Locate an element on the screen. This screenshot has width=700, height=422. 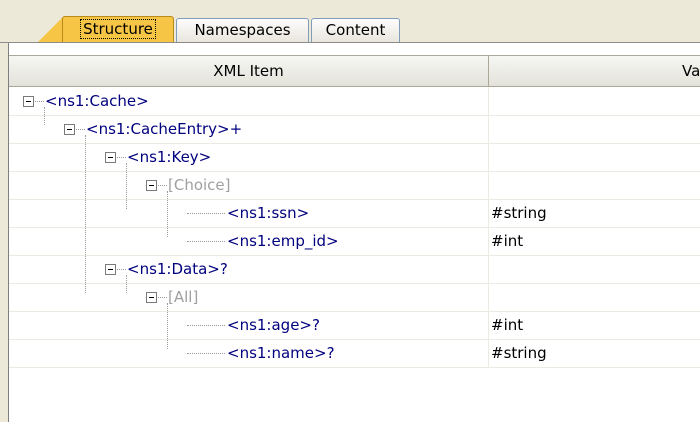
tab-content: Content is located at coordinates (355, 30).